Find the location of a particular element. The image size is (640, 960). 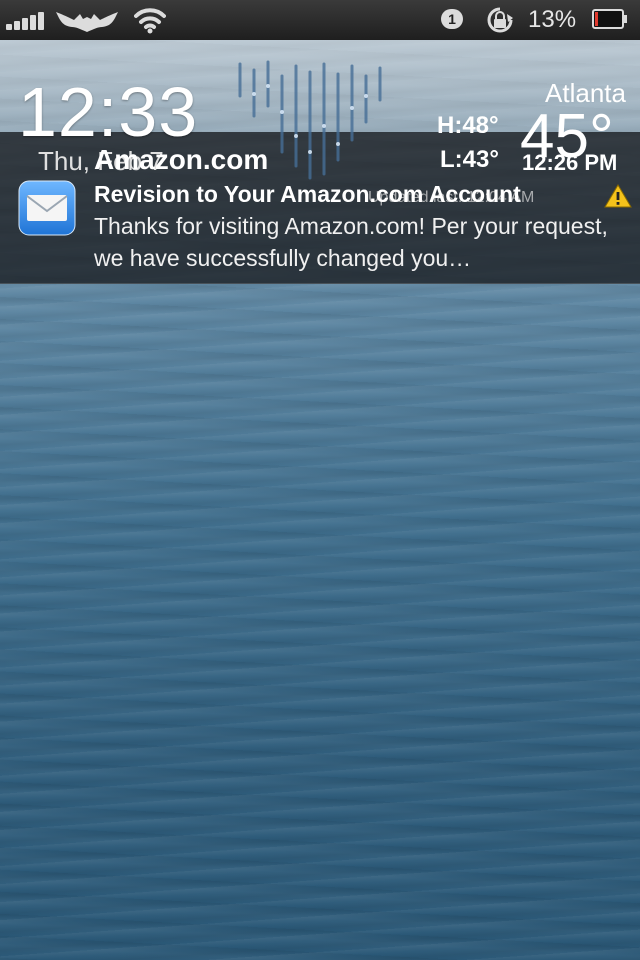

warning-icon is located at coordinates (618, 196).